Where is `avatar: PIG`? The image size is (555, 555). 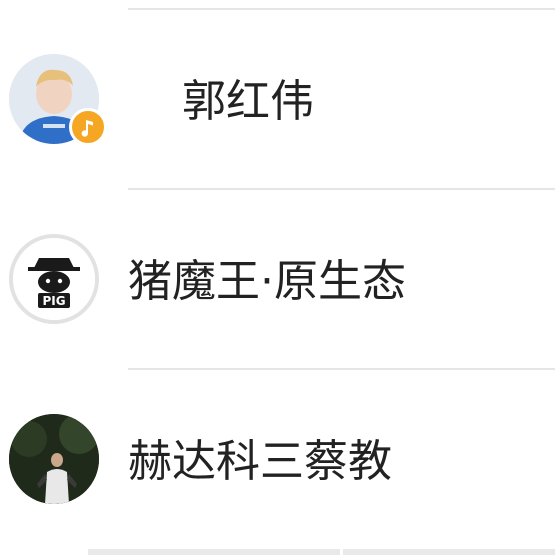 avatar: PIG is located at coordinates (54, 279).